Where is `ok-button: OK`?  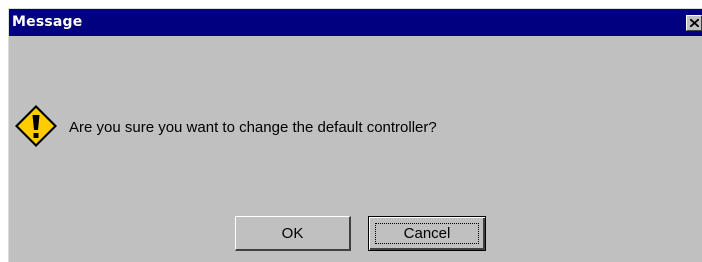
ok-button: OK is located at coordinates (293, 233).